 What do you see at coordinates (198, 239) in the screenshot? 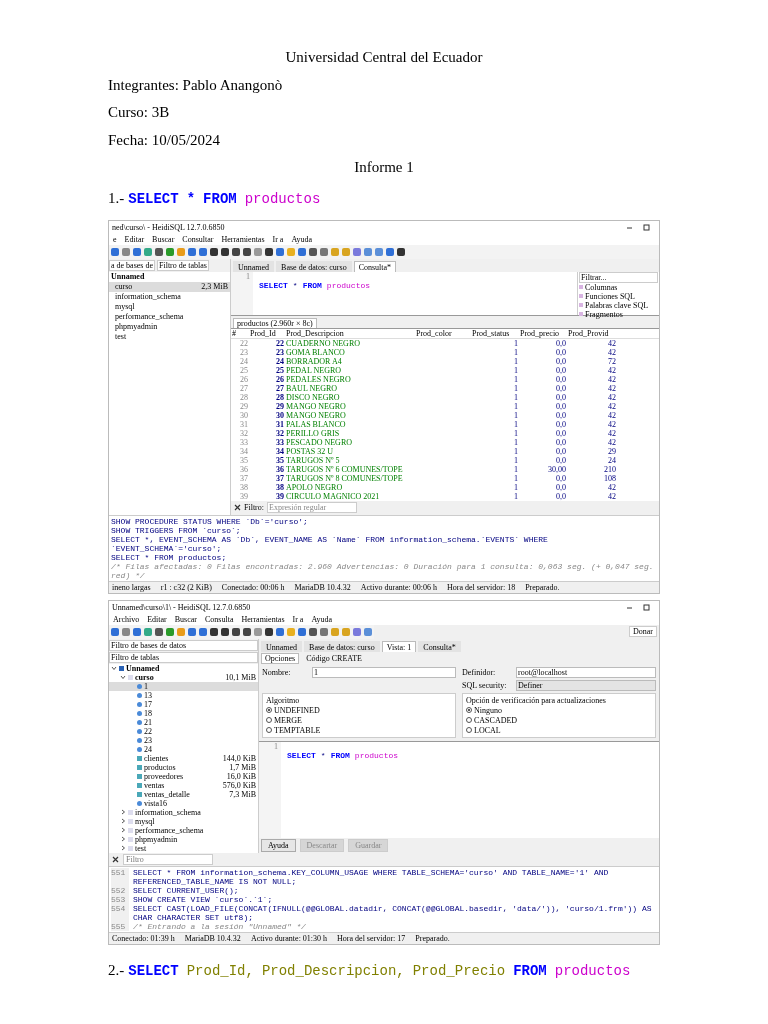
I see `menu-item: Consultar` at bounding box center [198, 239].